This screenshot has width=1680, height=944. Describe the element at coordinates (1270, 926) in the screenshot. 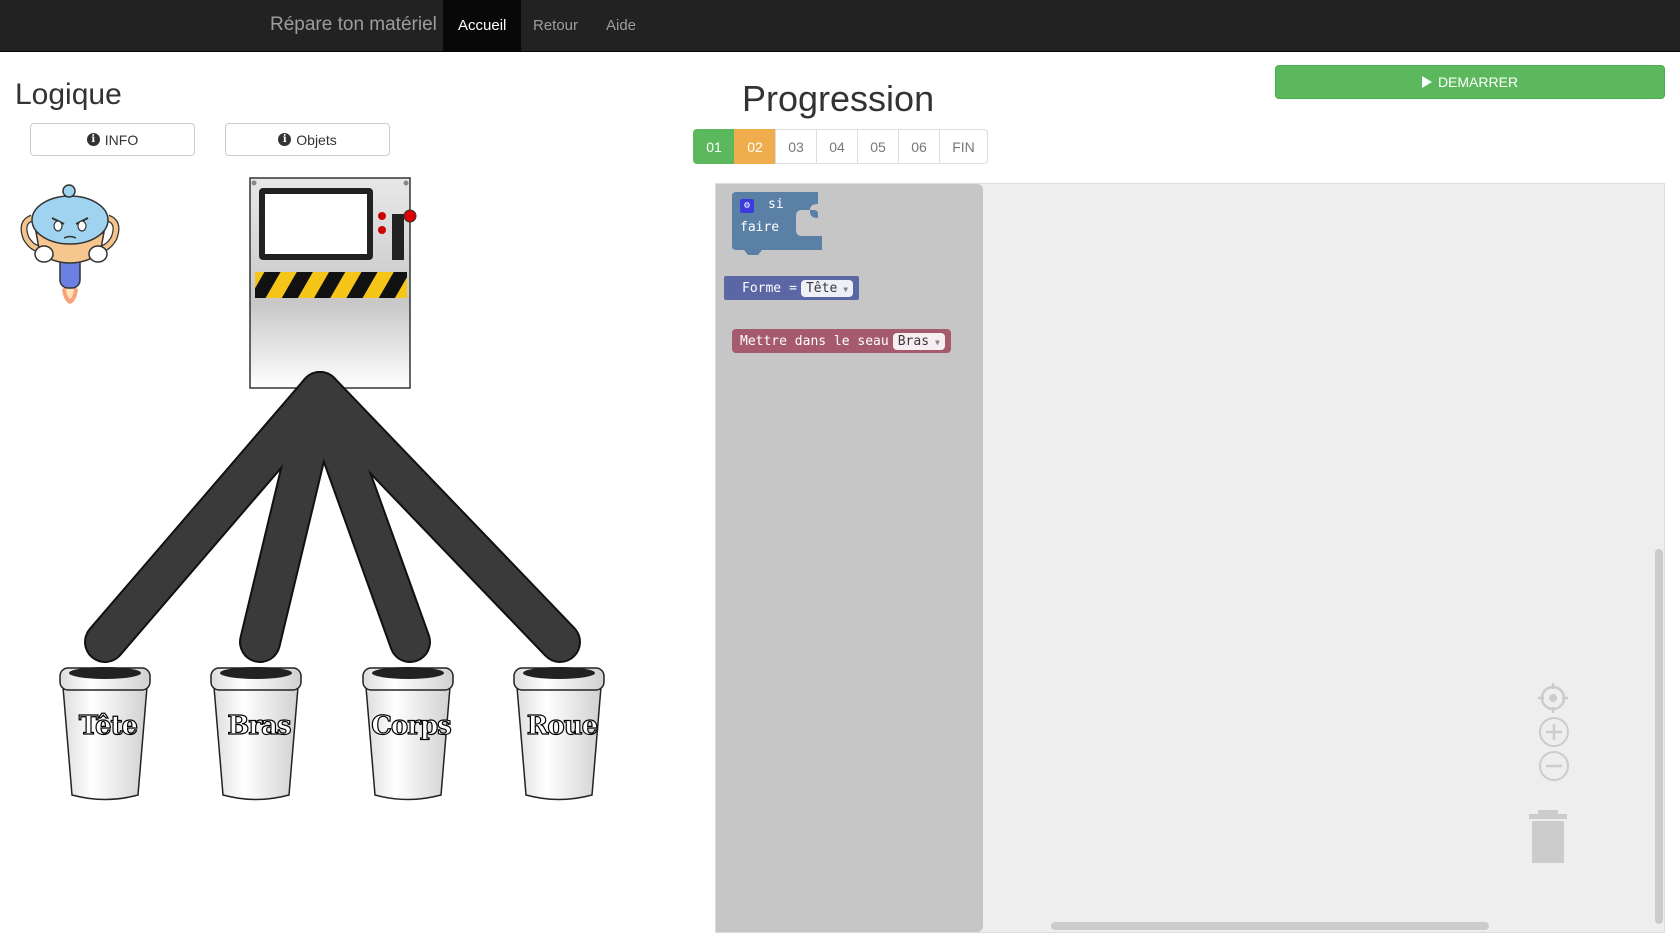

I see `horizontal-scrollbar` at that location.